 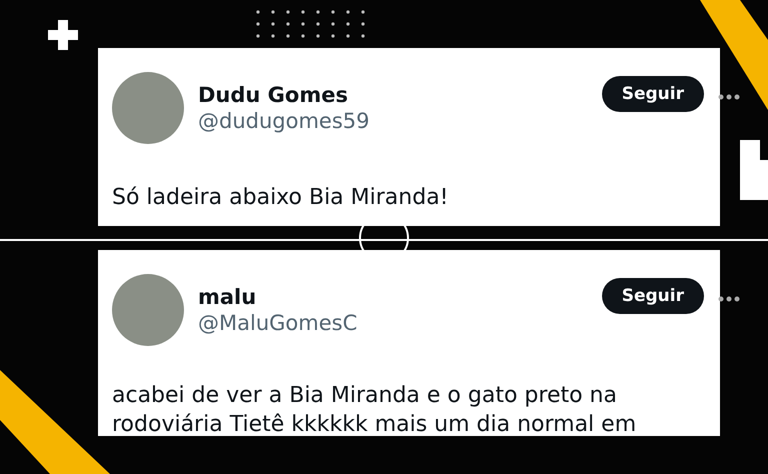 I want to click on tweet-text: Só ladeira abaixo Bia Miranda!, so click(x=281, y=198).